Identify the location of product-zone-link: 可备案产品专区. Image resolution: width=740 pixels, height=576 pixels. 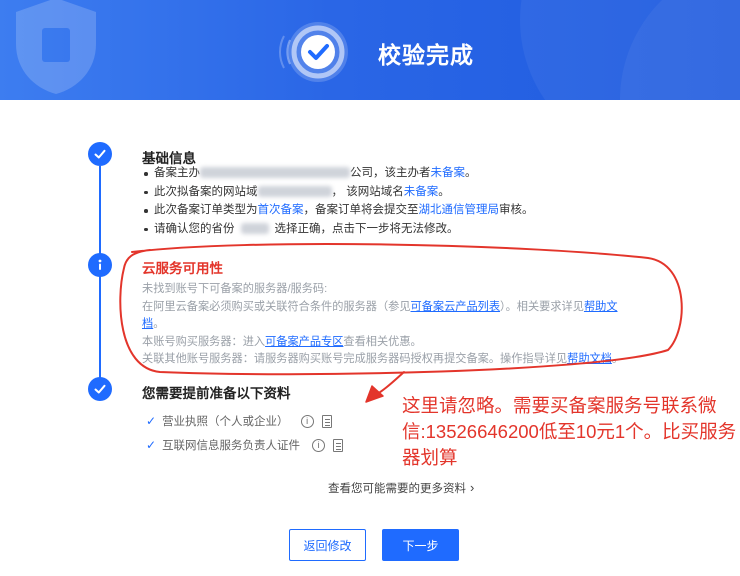
(304, 342).